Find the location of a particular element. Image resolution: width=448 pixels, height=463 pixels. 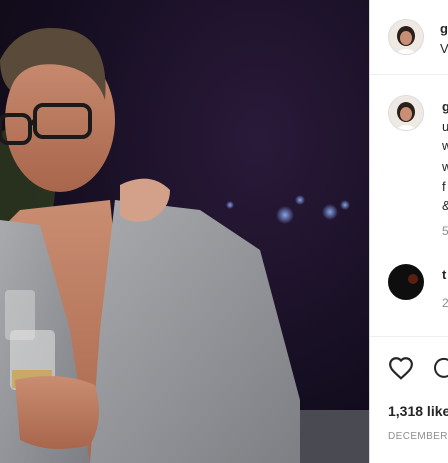

comment-meta: 5 is located at coordinates (445, 231).